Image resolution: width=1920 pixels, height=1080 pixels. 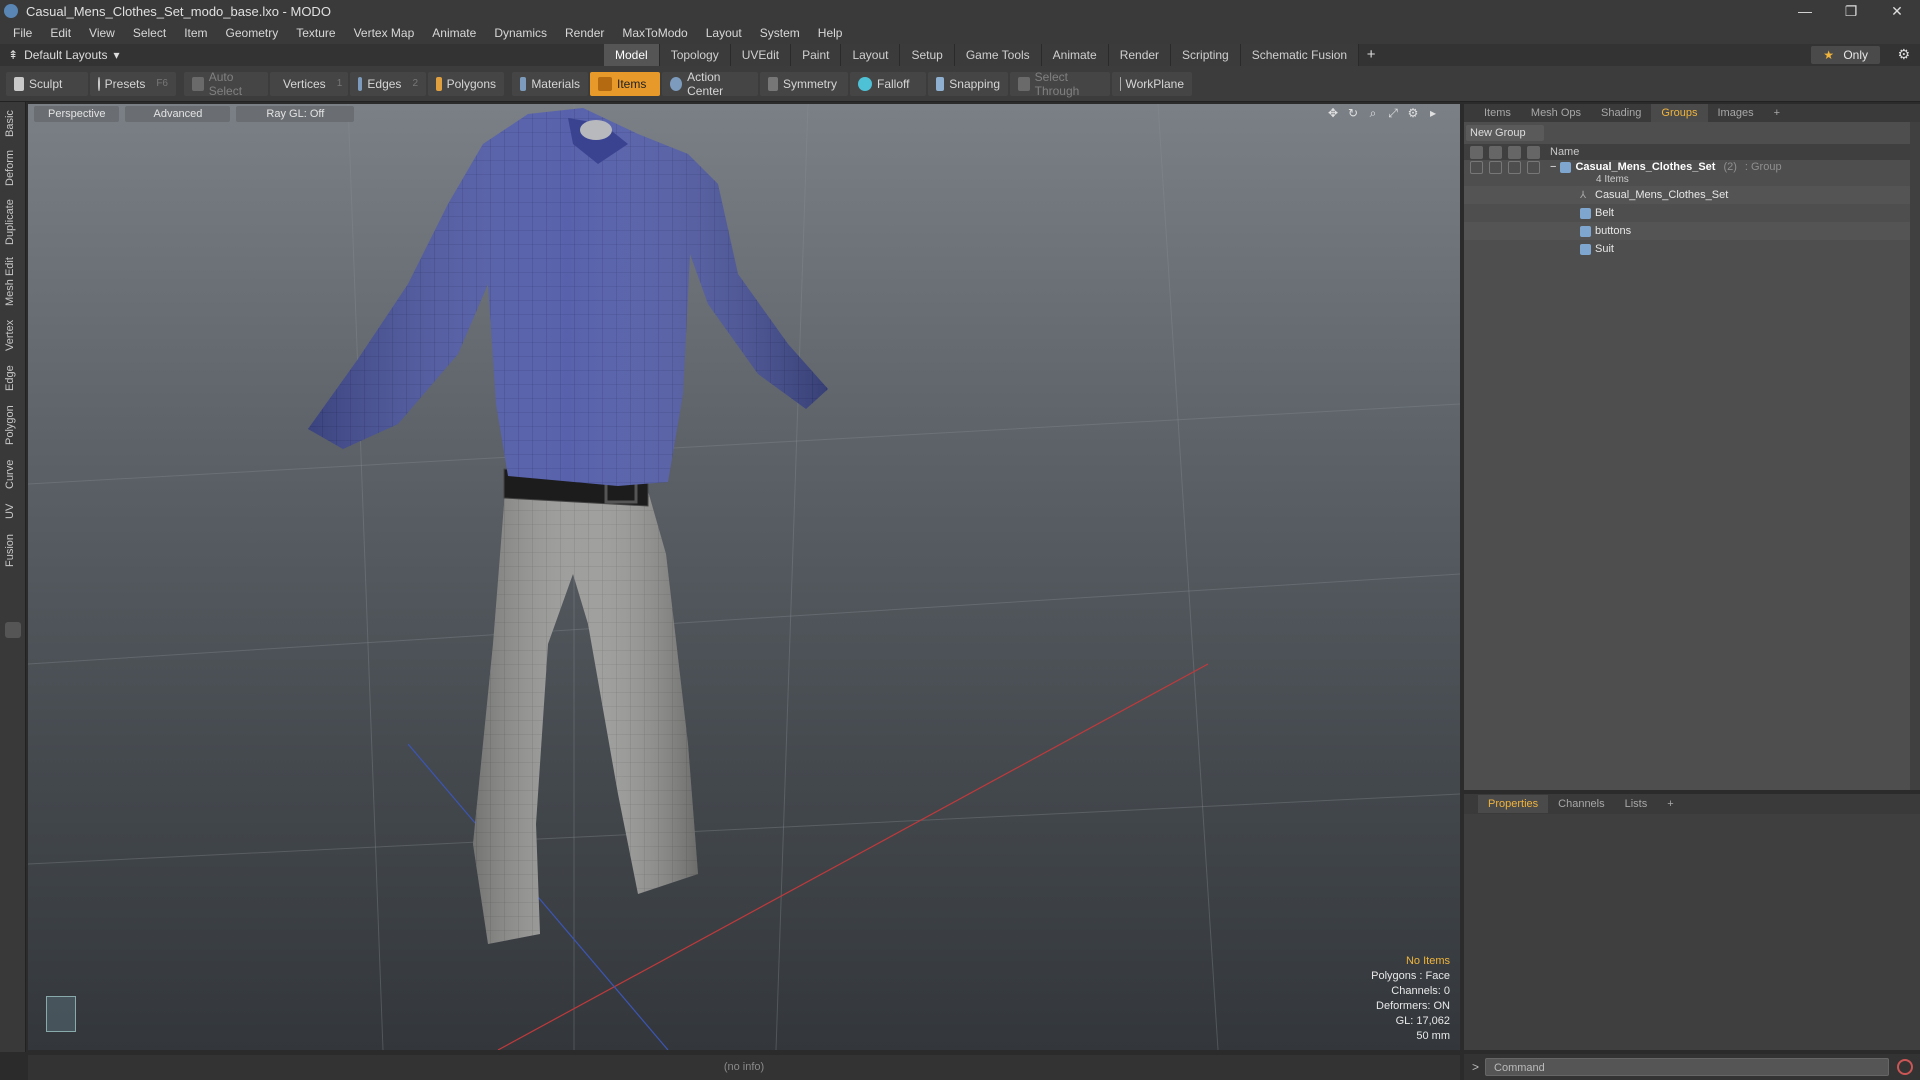 What do you see at coordinates (1206, 55) in the screenshot?
I see `tab-scripting: Scripting` at bounding box center [1206, 55].